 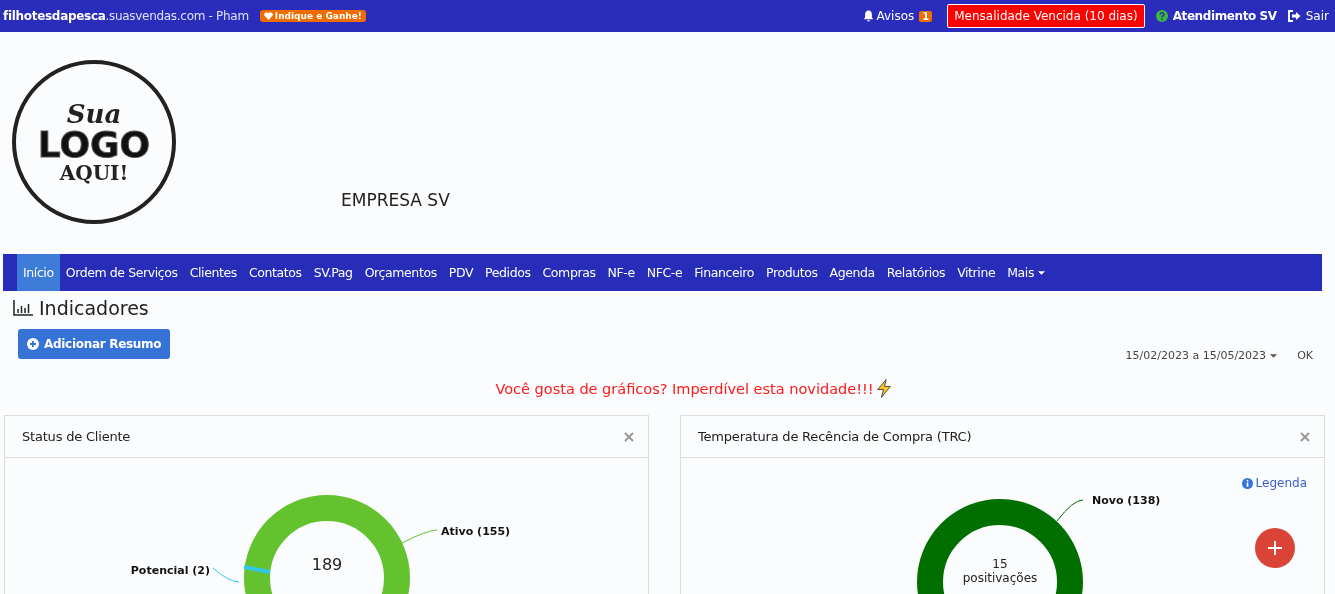 What do you see at coordinates (1000, 564) in the screenshot?
I see `center-label: 15` at bounding box center [1000, 564].